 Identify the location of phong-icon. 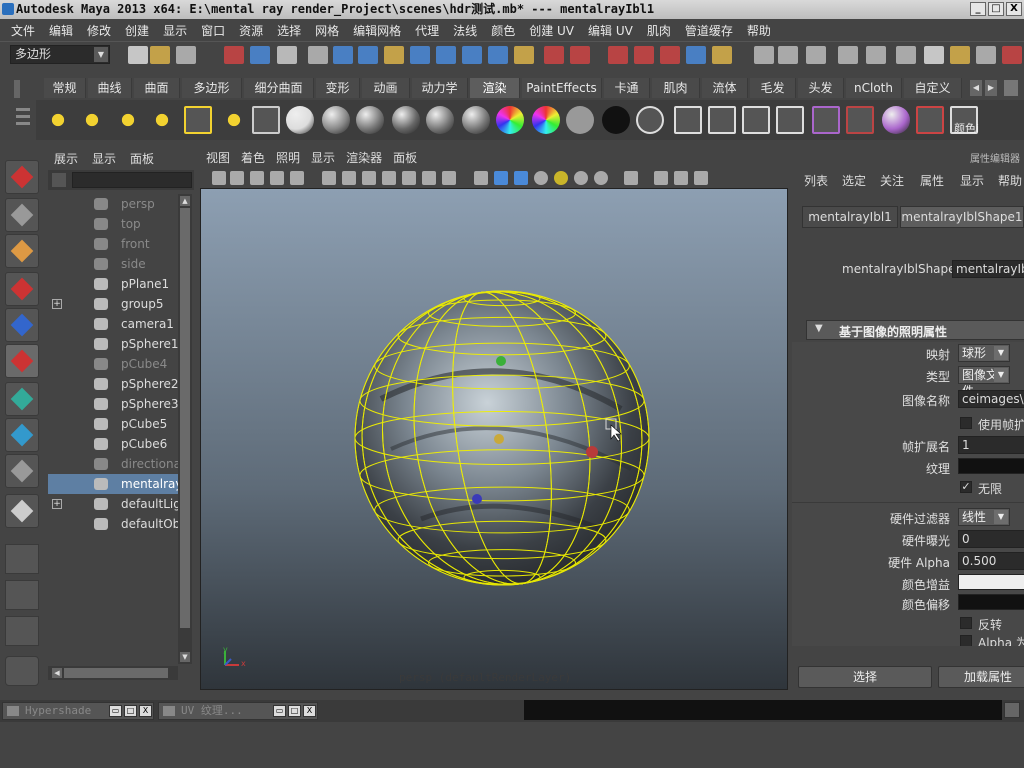
(406, 120).